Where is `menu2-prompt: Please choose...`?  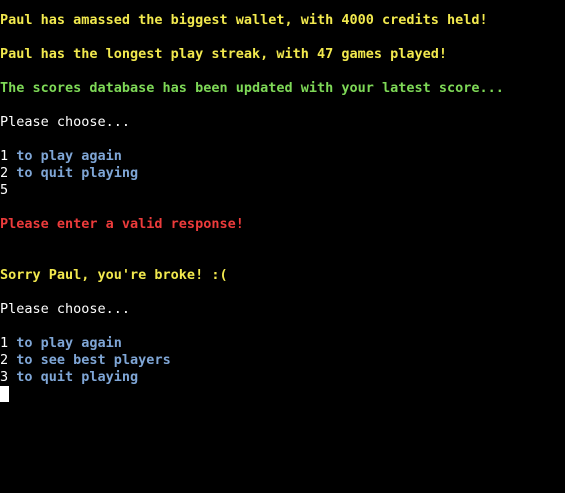 menu2-prompt: Please choose... is located at coordinates (65, 309).